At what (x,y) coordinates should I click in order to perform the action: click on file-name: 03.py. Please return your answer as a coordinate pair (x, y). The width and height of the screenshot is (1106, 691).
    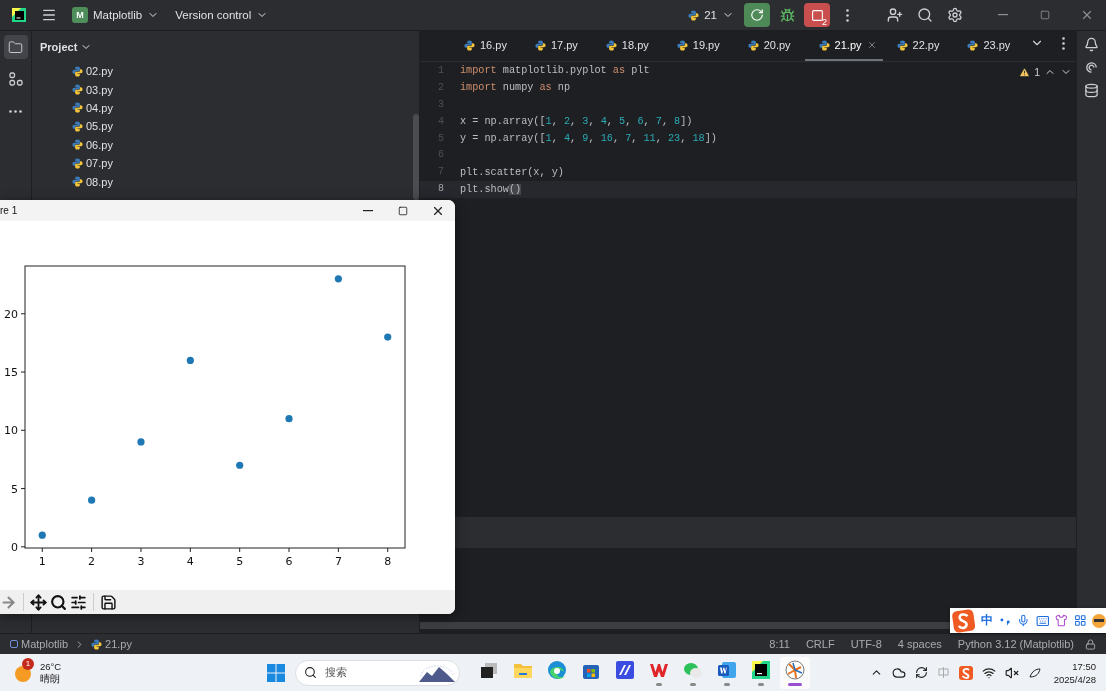
    Looking at the image, I should click on (99, 89).